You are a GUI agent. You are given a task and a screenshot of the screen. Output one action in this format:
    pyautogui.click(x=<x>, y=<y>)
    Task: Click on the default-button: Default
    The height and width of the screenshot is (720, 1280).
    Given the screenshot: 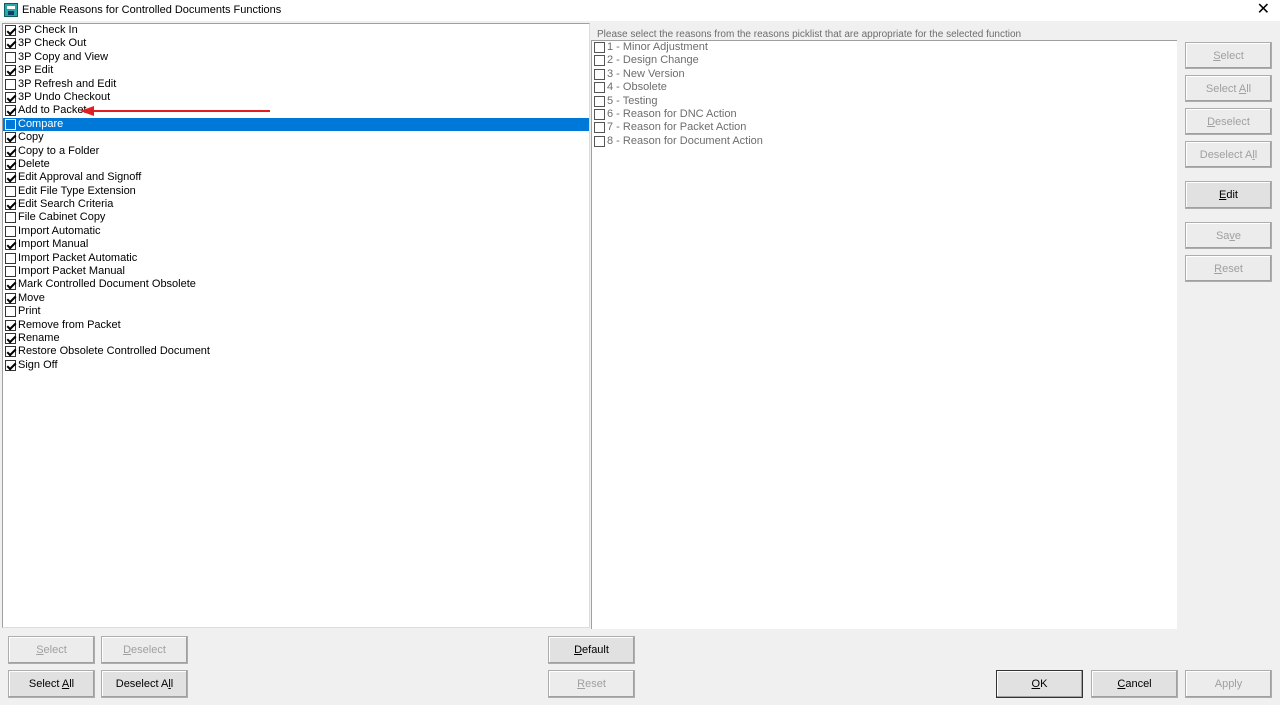 What is the action you would take?
    pyautogui.click(x=591, y=650)
    